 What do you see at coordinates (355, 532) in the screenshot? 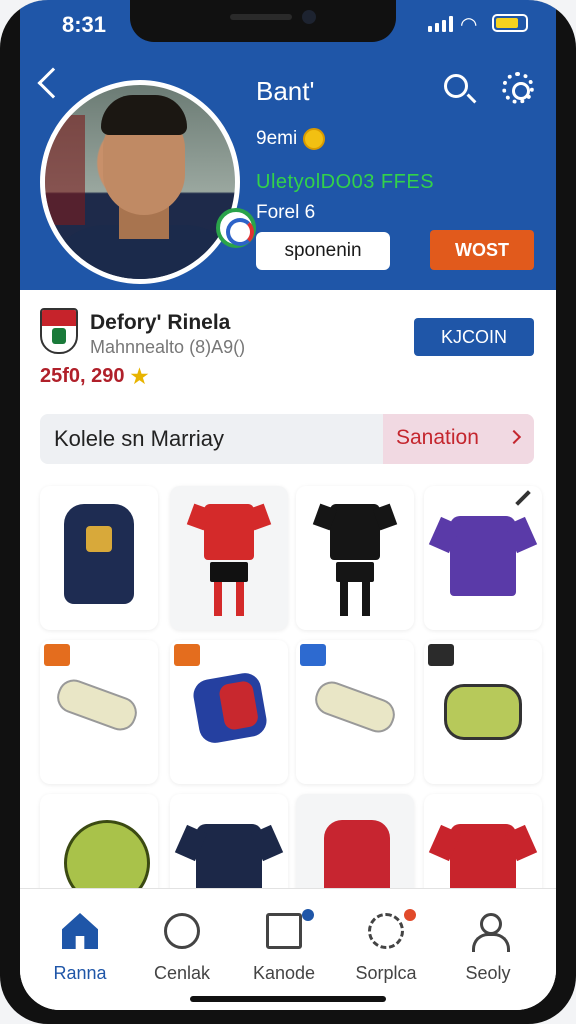
I see `black-kit-icon` at bounding box center [355, 532].